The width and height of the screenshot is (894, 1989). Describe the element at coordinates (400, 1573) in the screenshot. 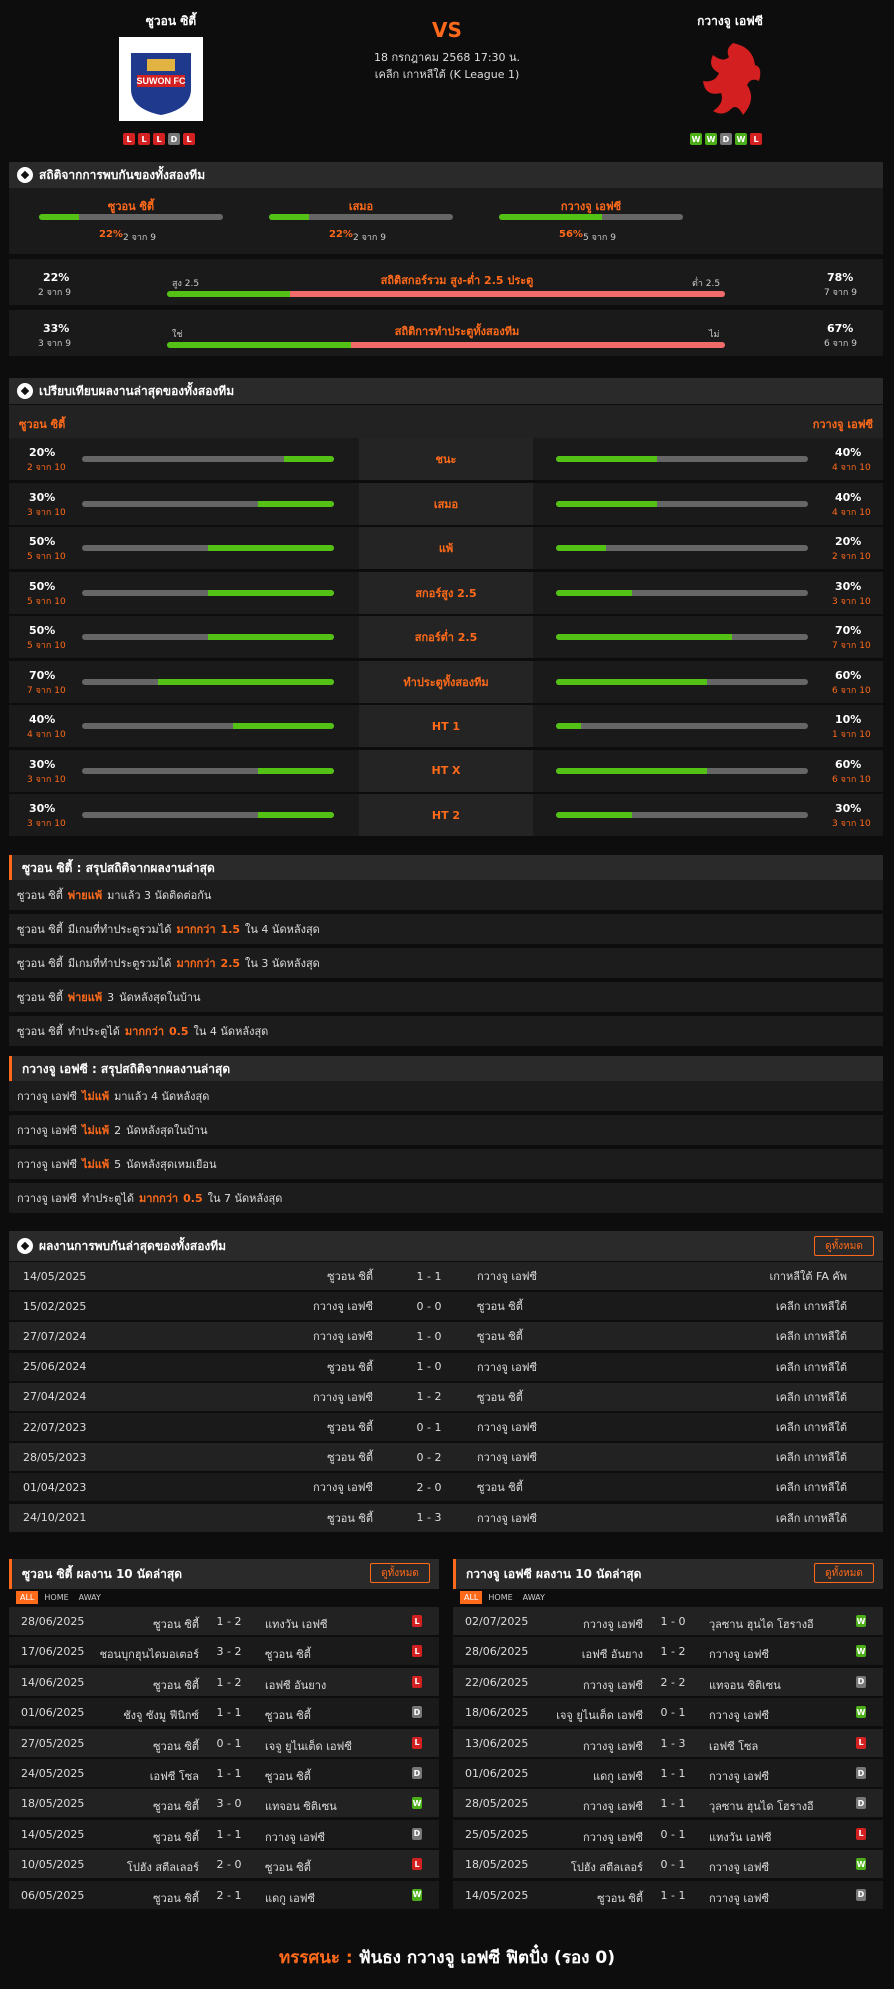

I see `home-last10-view-all-button: ดูทั้งหมด` at that location.